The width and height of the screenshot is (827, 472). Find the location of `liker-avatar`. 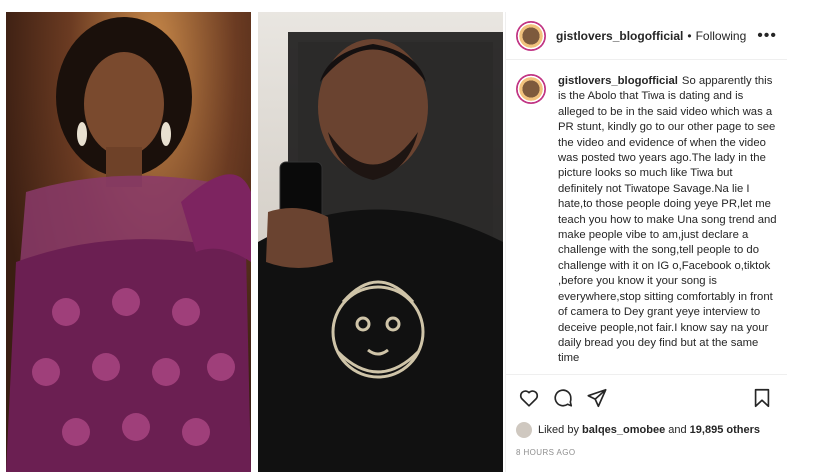

liker-avatar is located at coordinates (524, 430).